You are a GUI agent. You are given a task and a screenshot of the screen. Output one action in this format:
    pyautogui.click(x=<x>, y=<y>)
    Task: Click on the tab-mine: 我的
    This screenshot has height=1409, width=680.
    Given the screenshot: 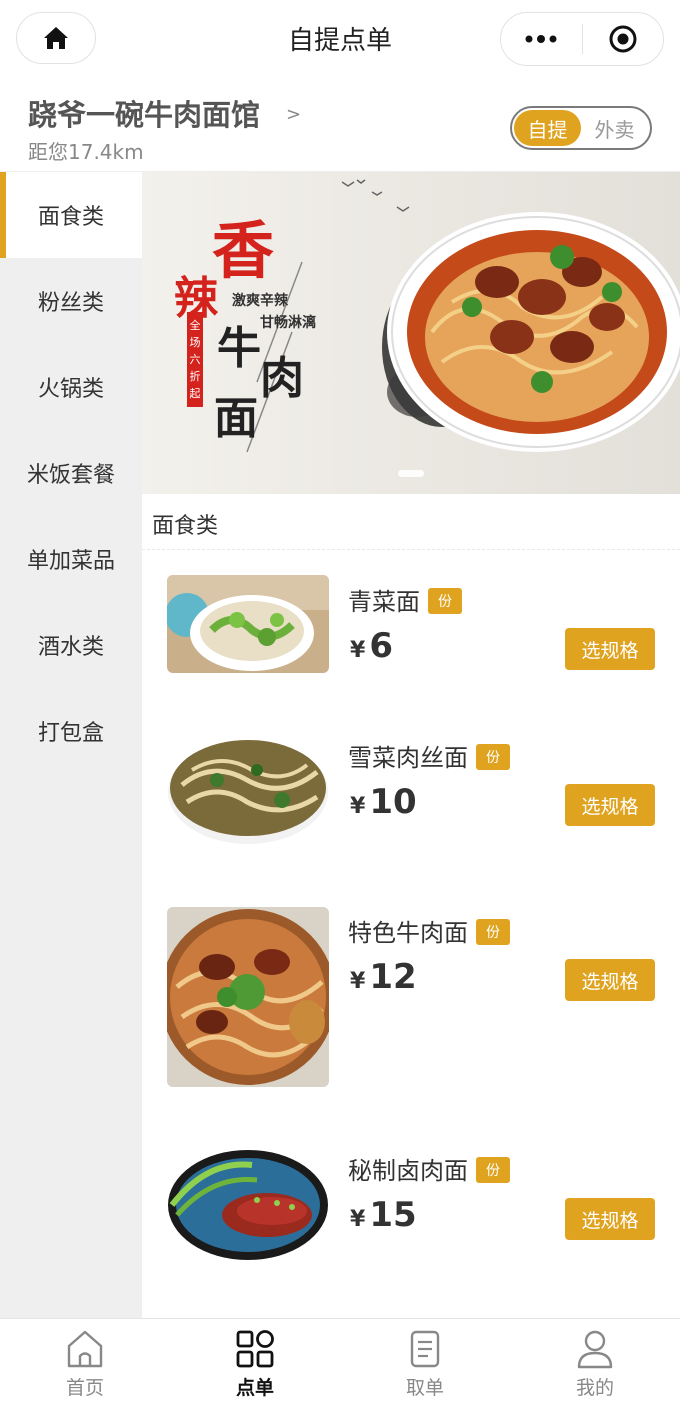 What is the action you would take?
    pyautogui.click(x=595, y=1364)
    